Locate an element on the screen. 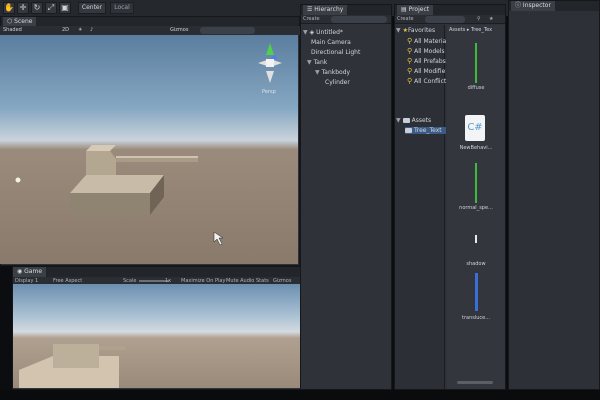 Image resolution: width=600 pixels, height=400 pixels. inspector-tab-label: Inspector is located at coordinates (536, 5).